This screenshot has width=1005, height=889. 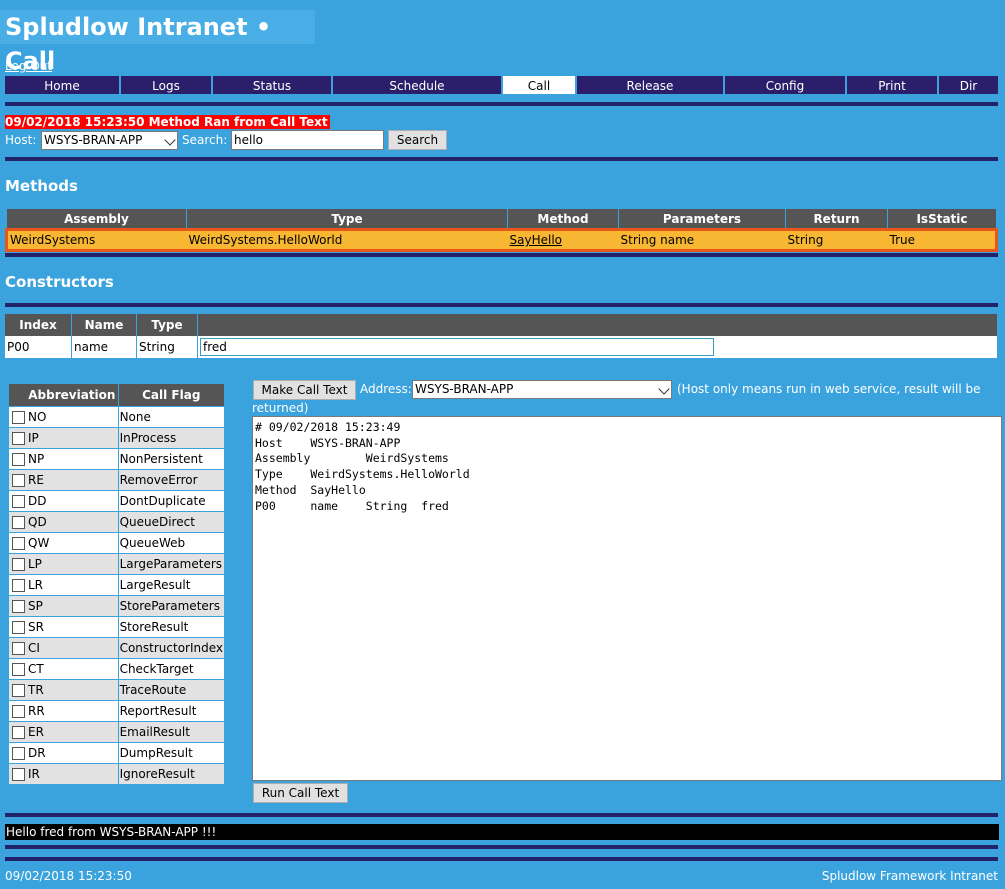 What do you see at coordinates (18, 606) in the screenshot?
I see `flag-checkbox-sp` at bounding box center [18, 606].